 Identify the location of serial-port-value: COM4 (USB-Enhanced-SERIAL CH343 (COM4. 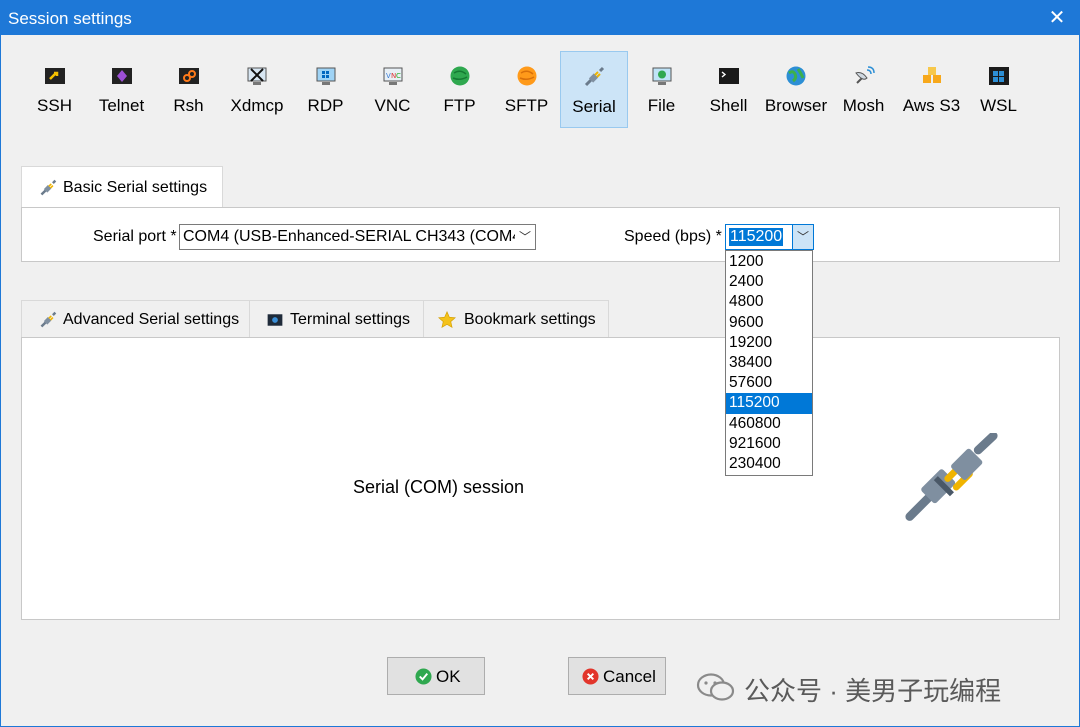
(352, 236).